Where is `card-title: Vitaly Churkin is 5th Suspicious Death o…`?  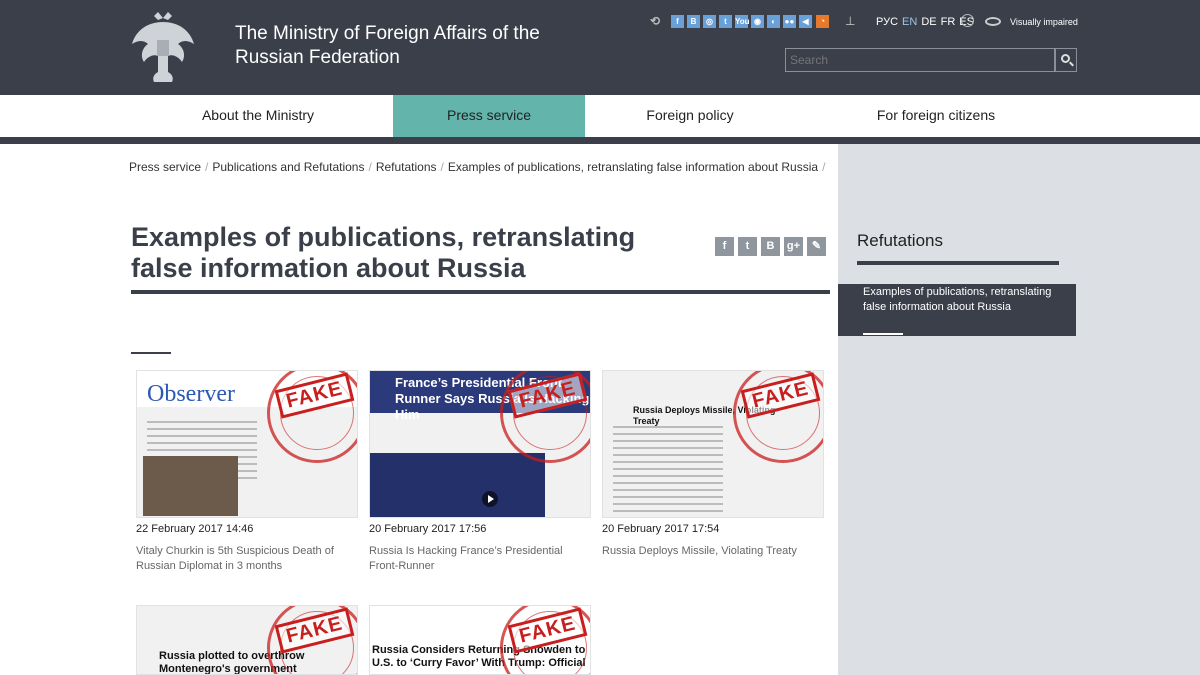
card-title: Vitaly Churkin is 5th Suspicious Death o… is located at coordinates (247, 559).